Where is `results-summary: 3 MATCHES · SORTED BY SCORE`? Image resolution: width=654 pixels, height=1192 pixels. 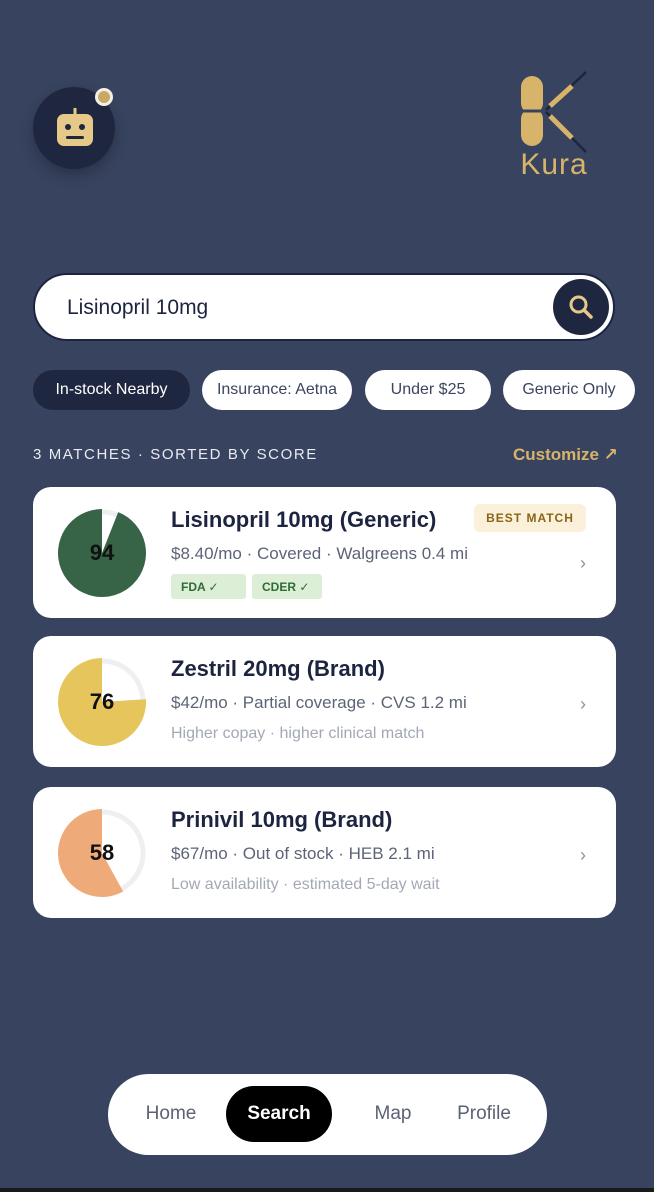
results-summary: 3 MATCHES · SORTED BY SCORE is located at coordinates (175, 454).